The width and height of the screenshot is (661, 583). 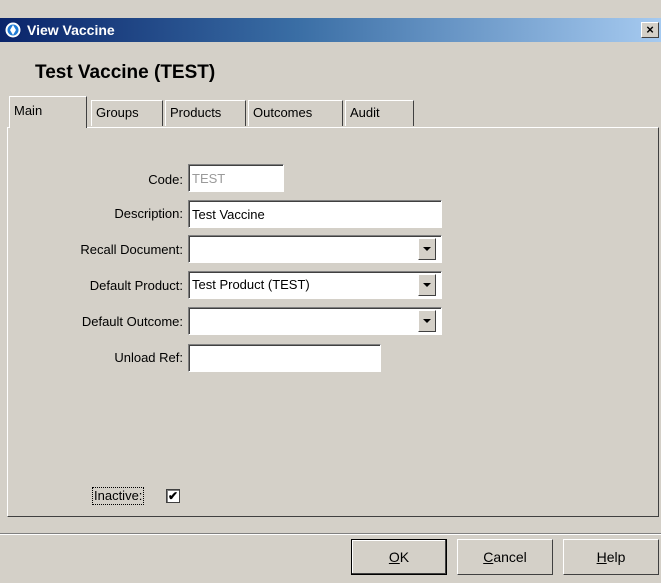 What do you see at coordinates (131, 249) in the screenshot?
I see `recall-document-label: Recall Document:` at bounding box center [131, 249].